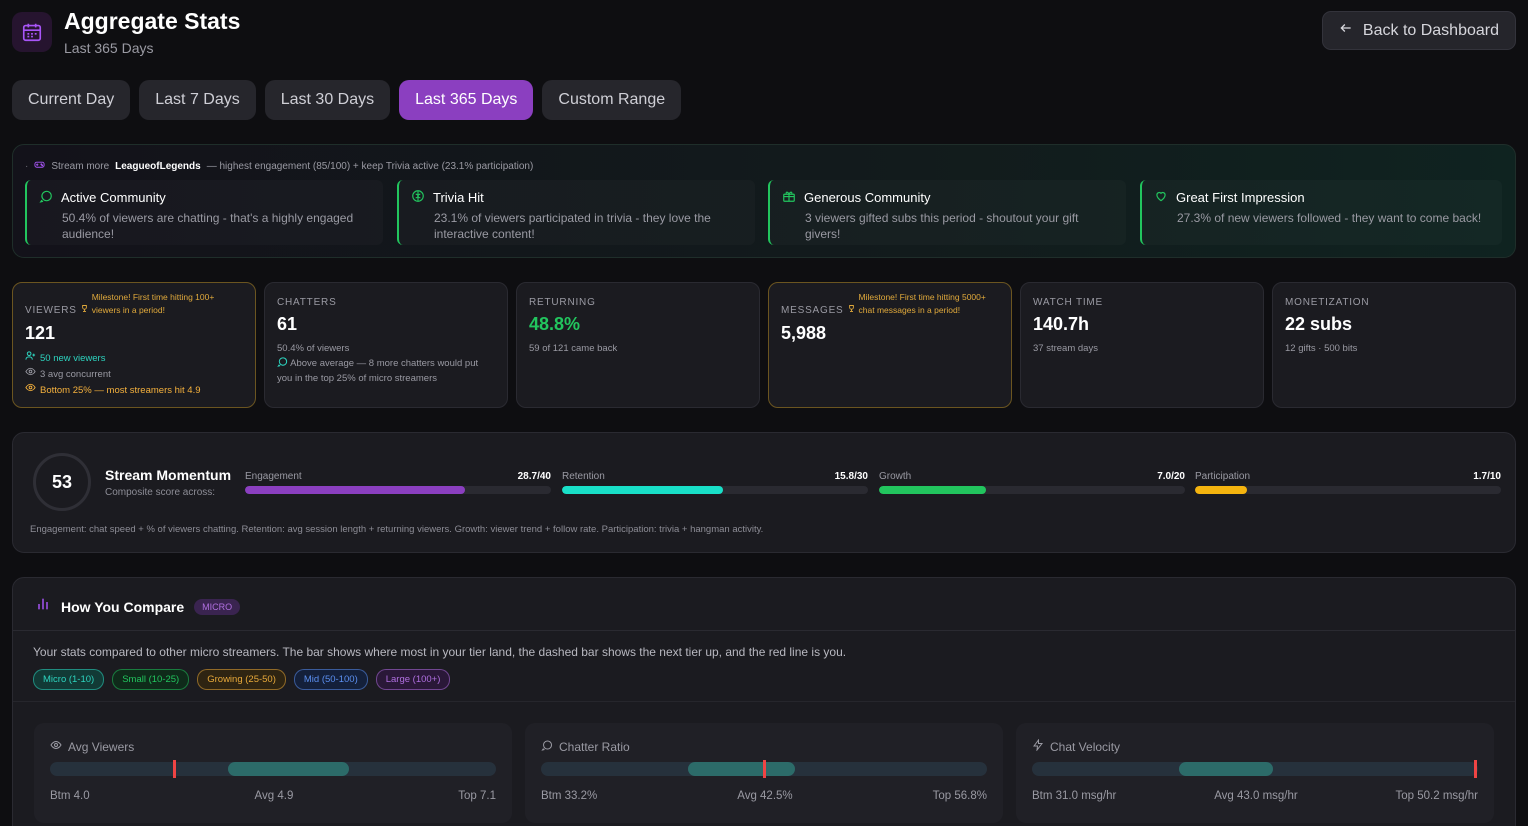  Describe the element at coordinates (1418, 30) in the screenshot. I see `back-to-dashboard-button: Back to Dashboard` at that location.